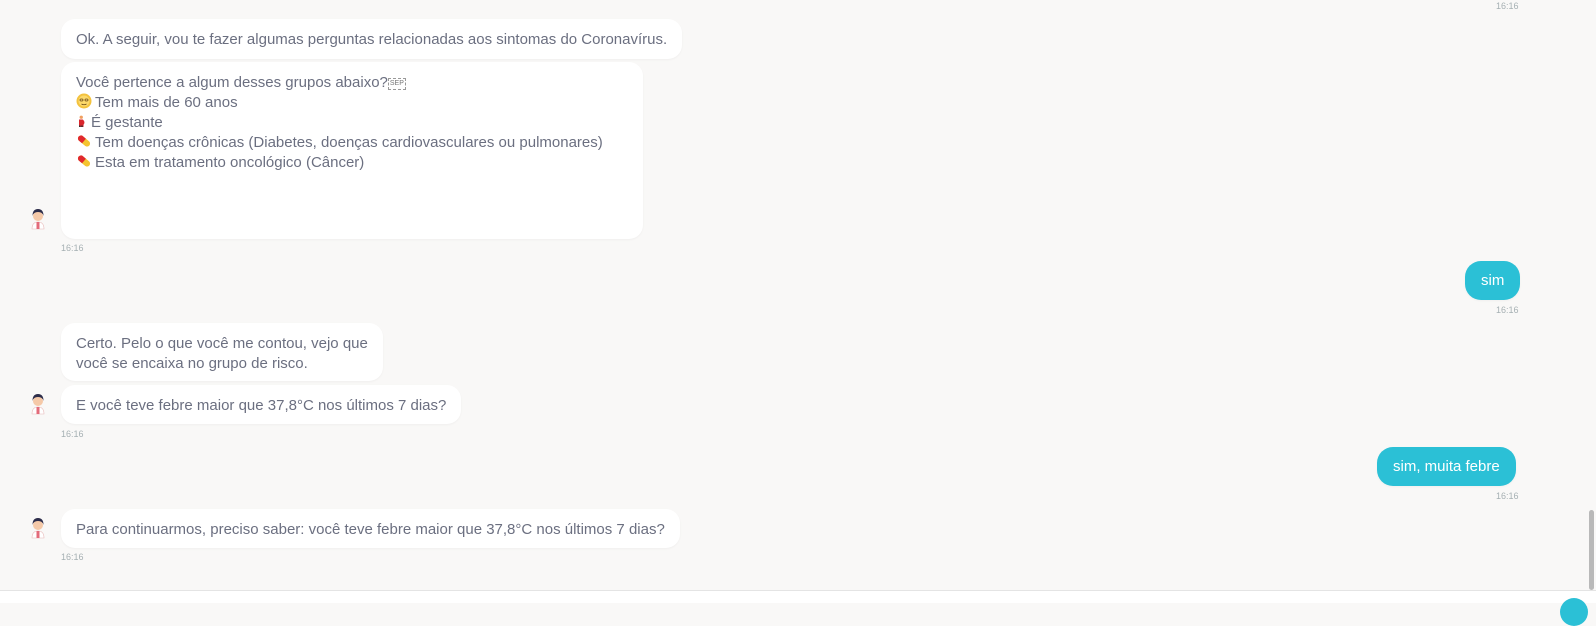  Describe the element at coordinates (1591, 550) in the screenshot. I see `scrollbar-thumb` at that location.